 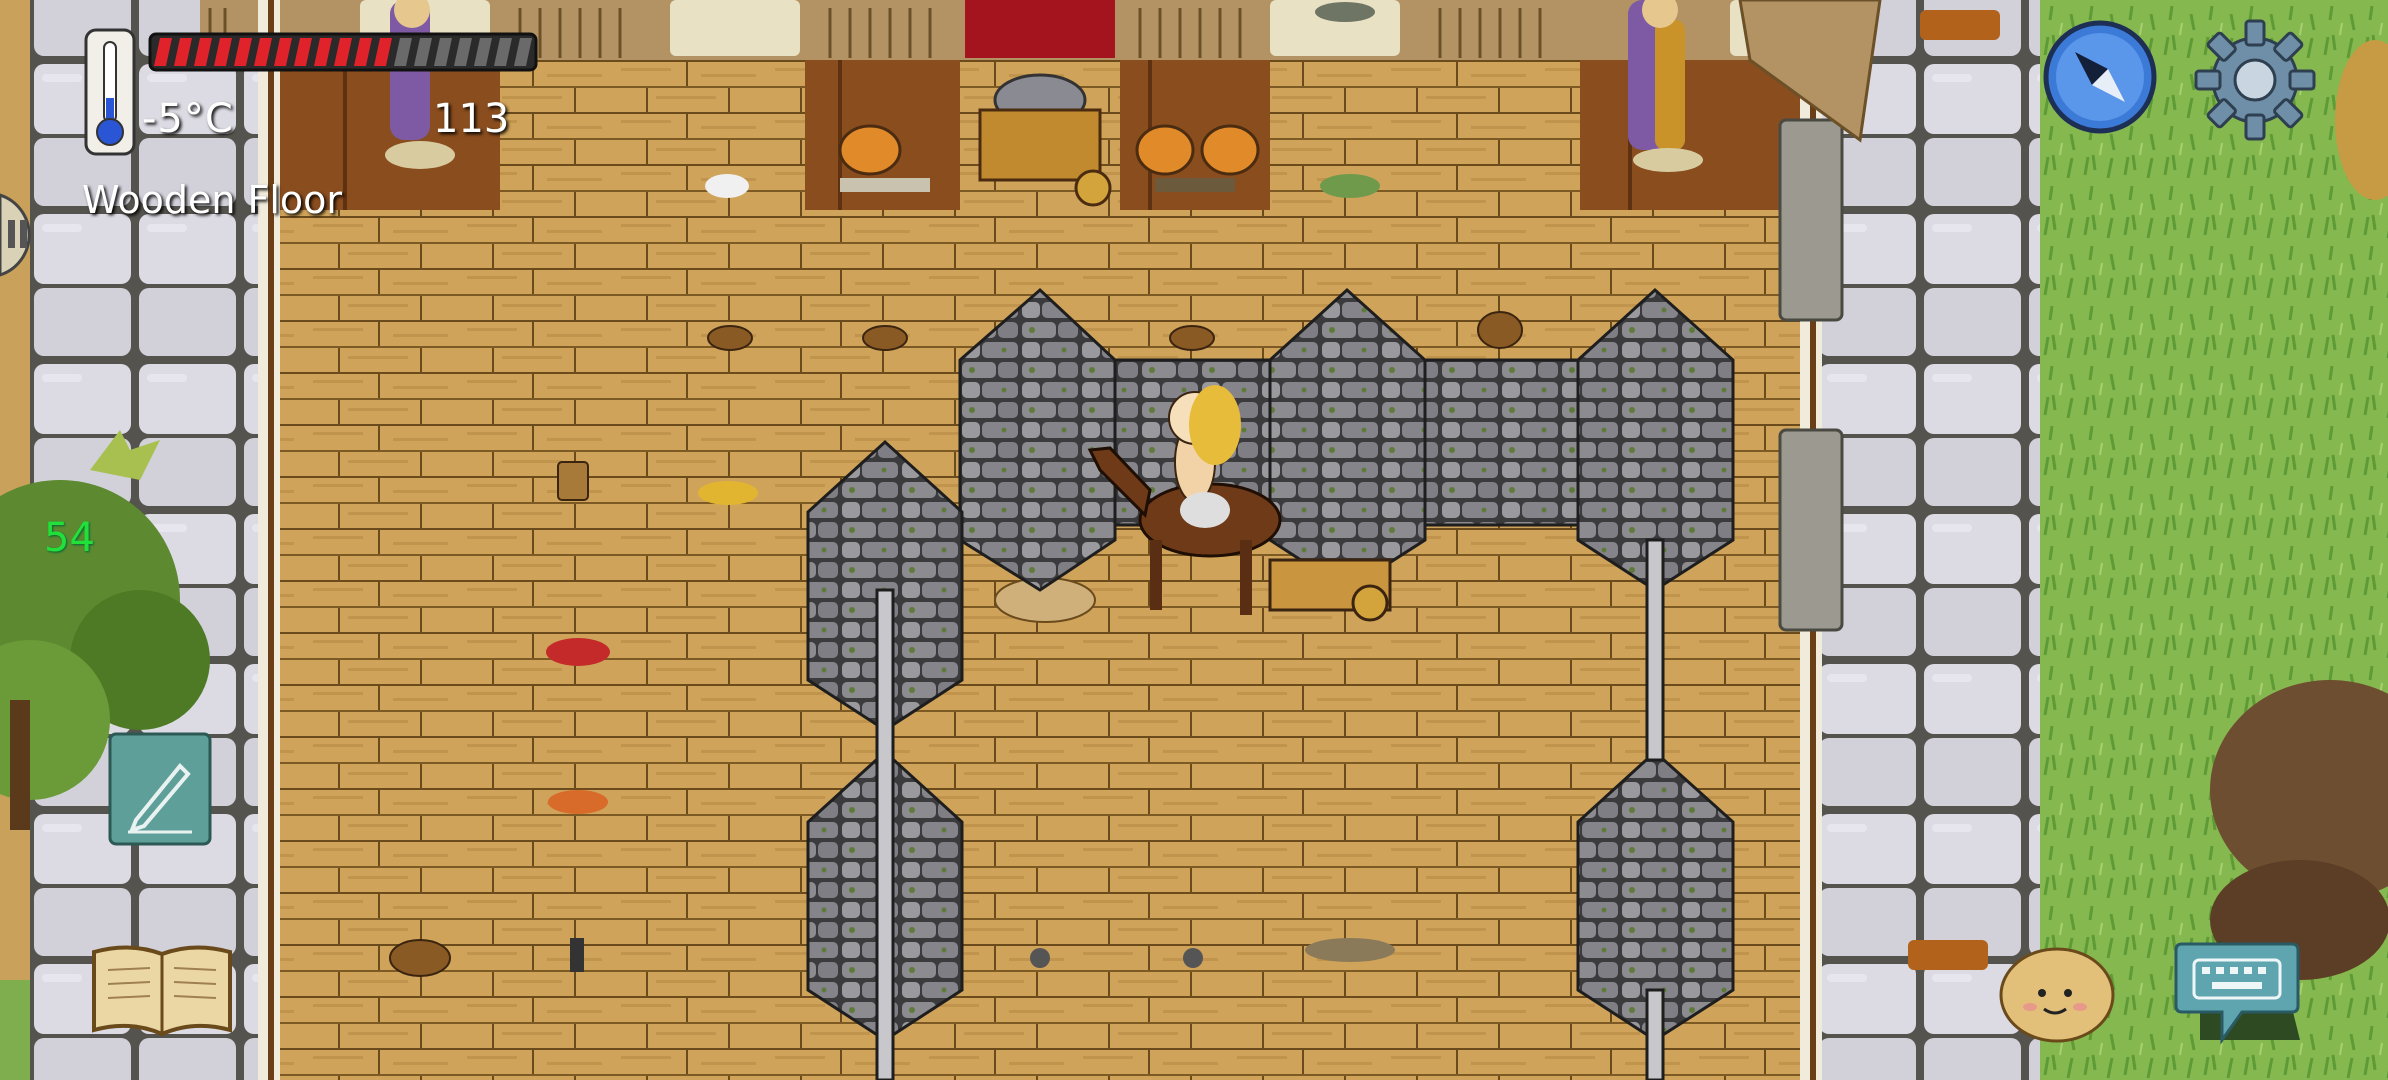 I want to click on biome-label: Wooden Floor, so click(x=212, y=200).